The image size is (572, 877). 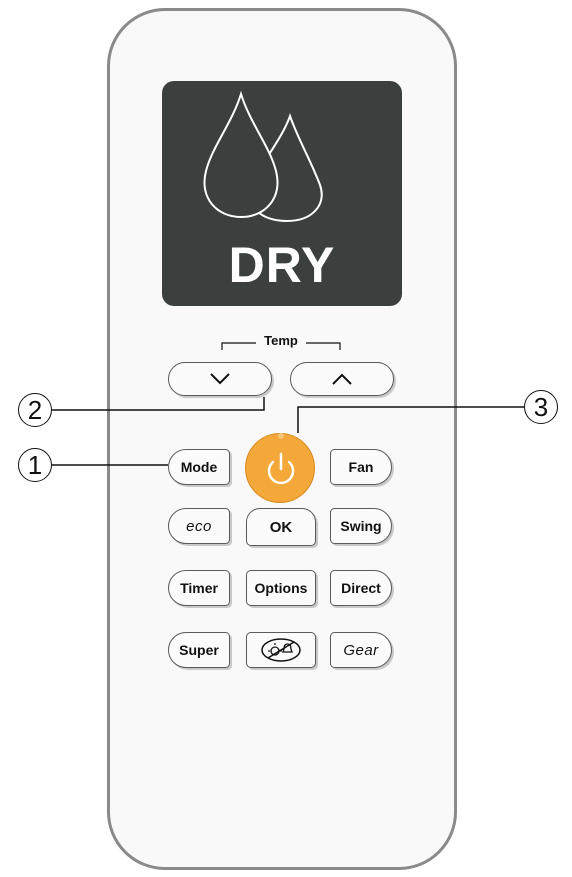 I want to click on temp-label: Temp, so click(x=281, y=340).